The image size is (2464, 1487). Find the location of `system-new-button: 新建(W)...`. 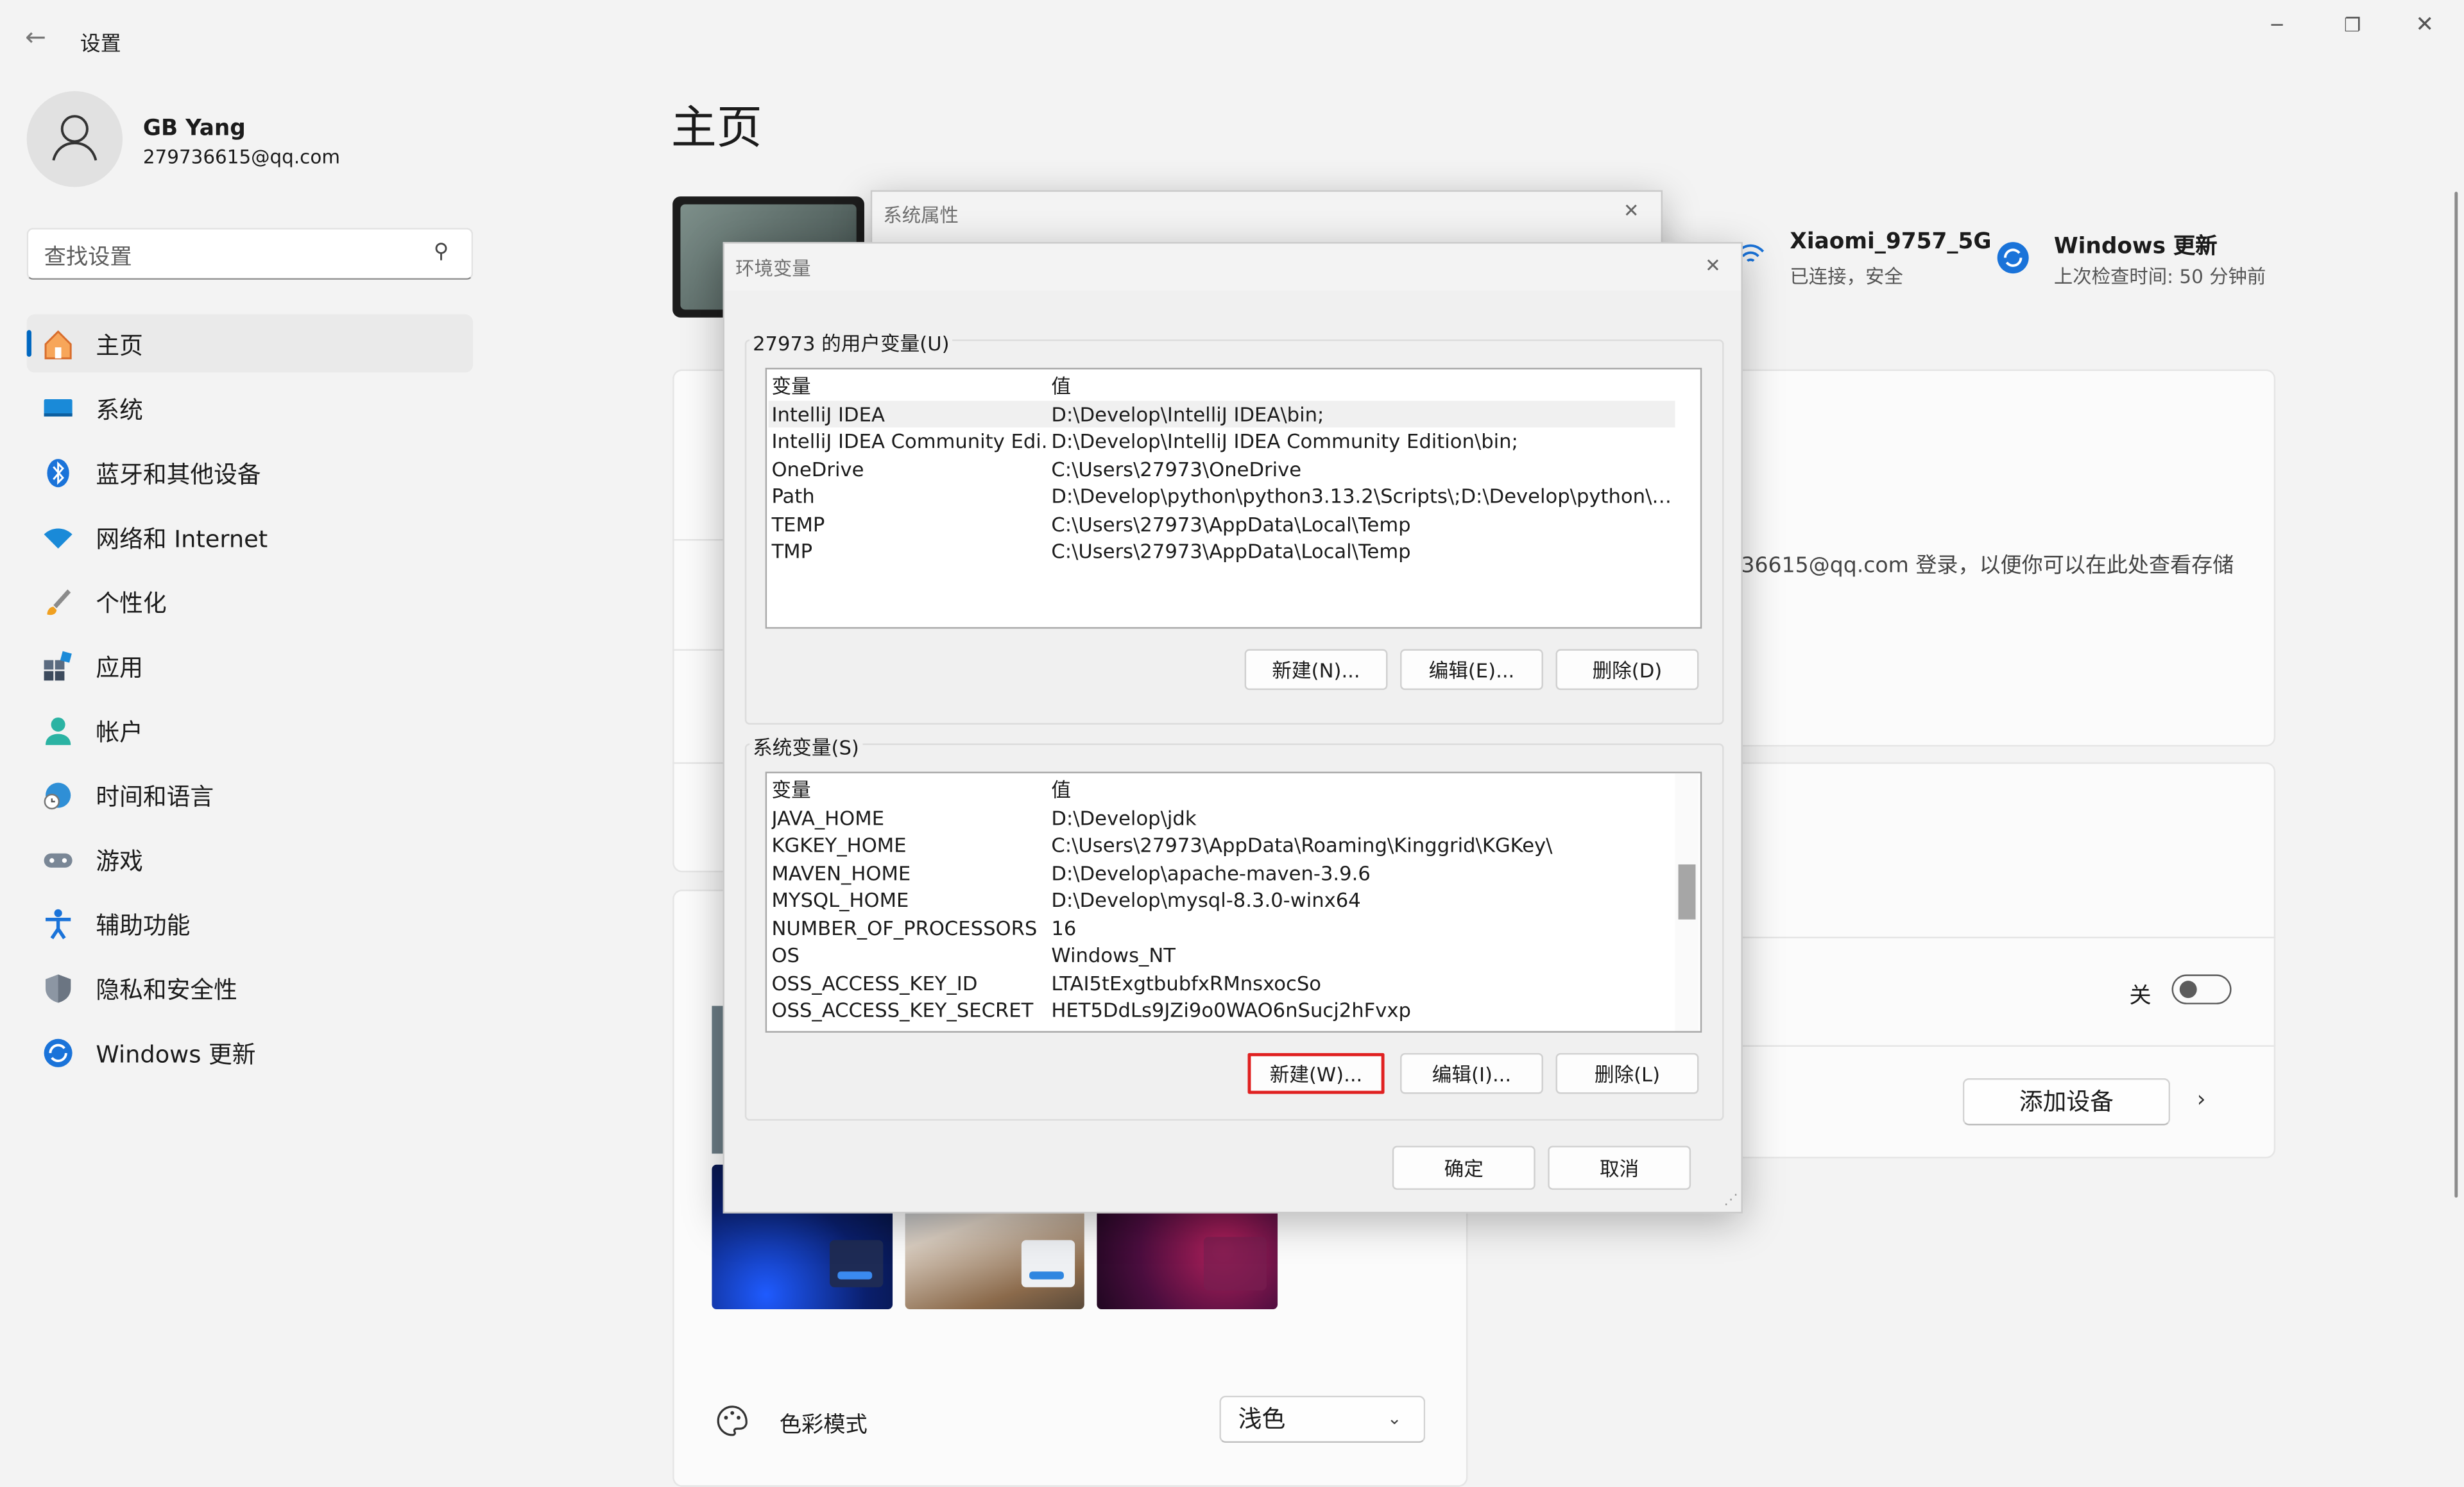

system-new-button: 新建(W)... is located at coordinates (1316, 1073).